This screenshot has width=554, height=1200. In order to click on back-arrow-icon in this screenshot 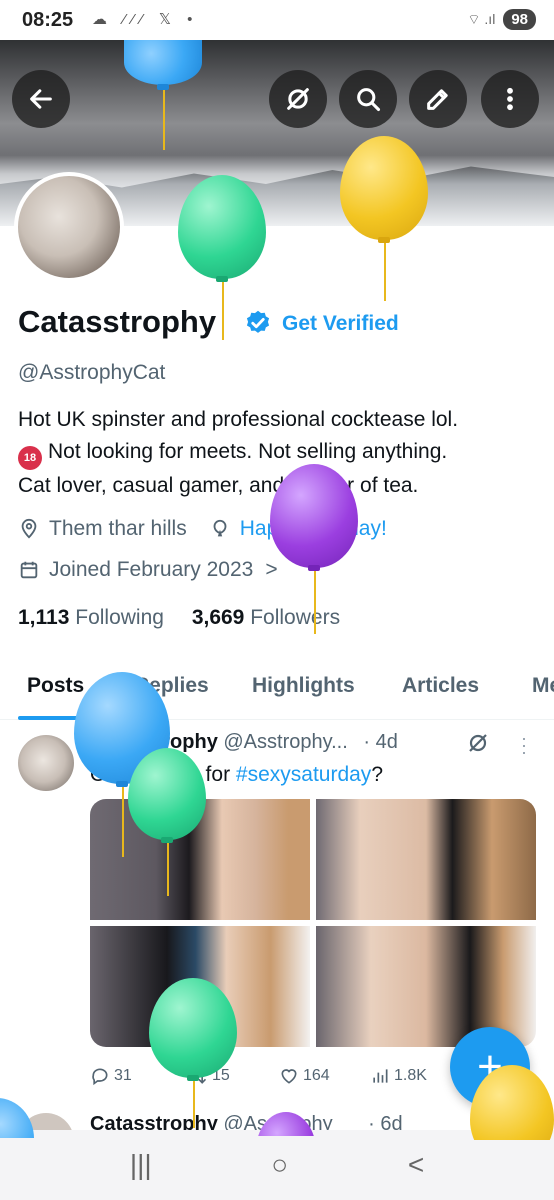, I will do `click(41, 99)`.